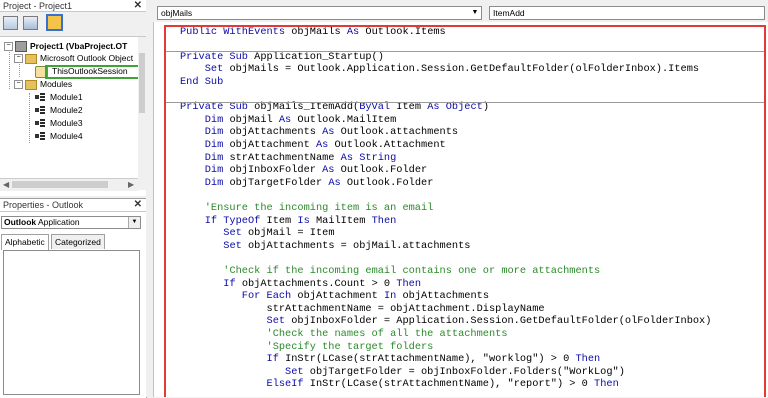 Image resolution: width=768 pixels, height=398 pixels. I want to click on object-dropdown-value: objMails, so click(177, 13).